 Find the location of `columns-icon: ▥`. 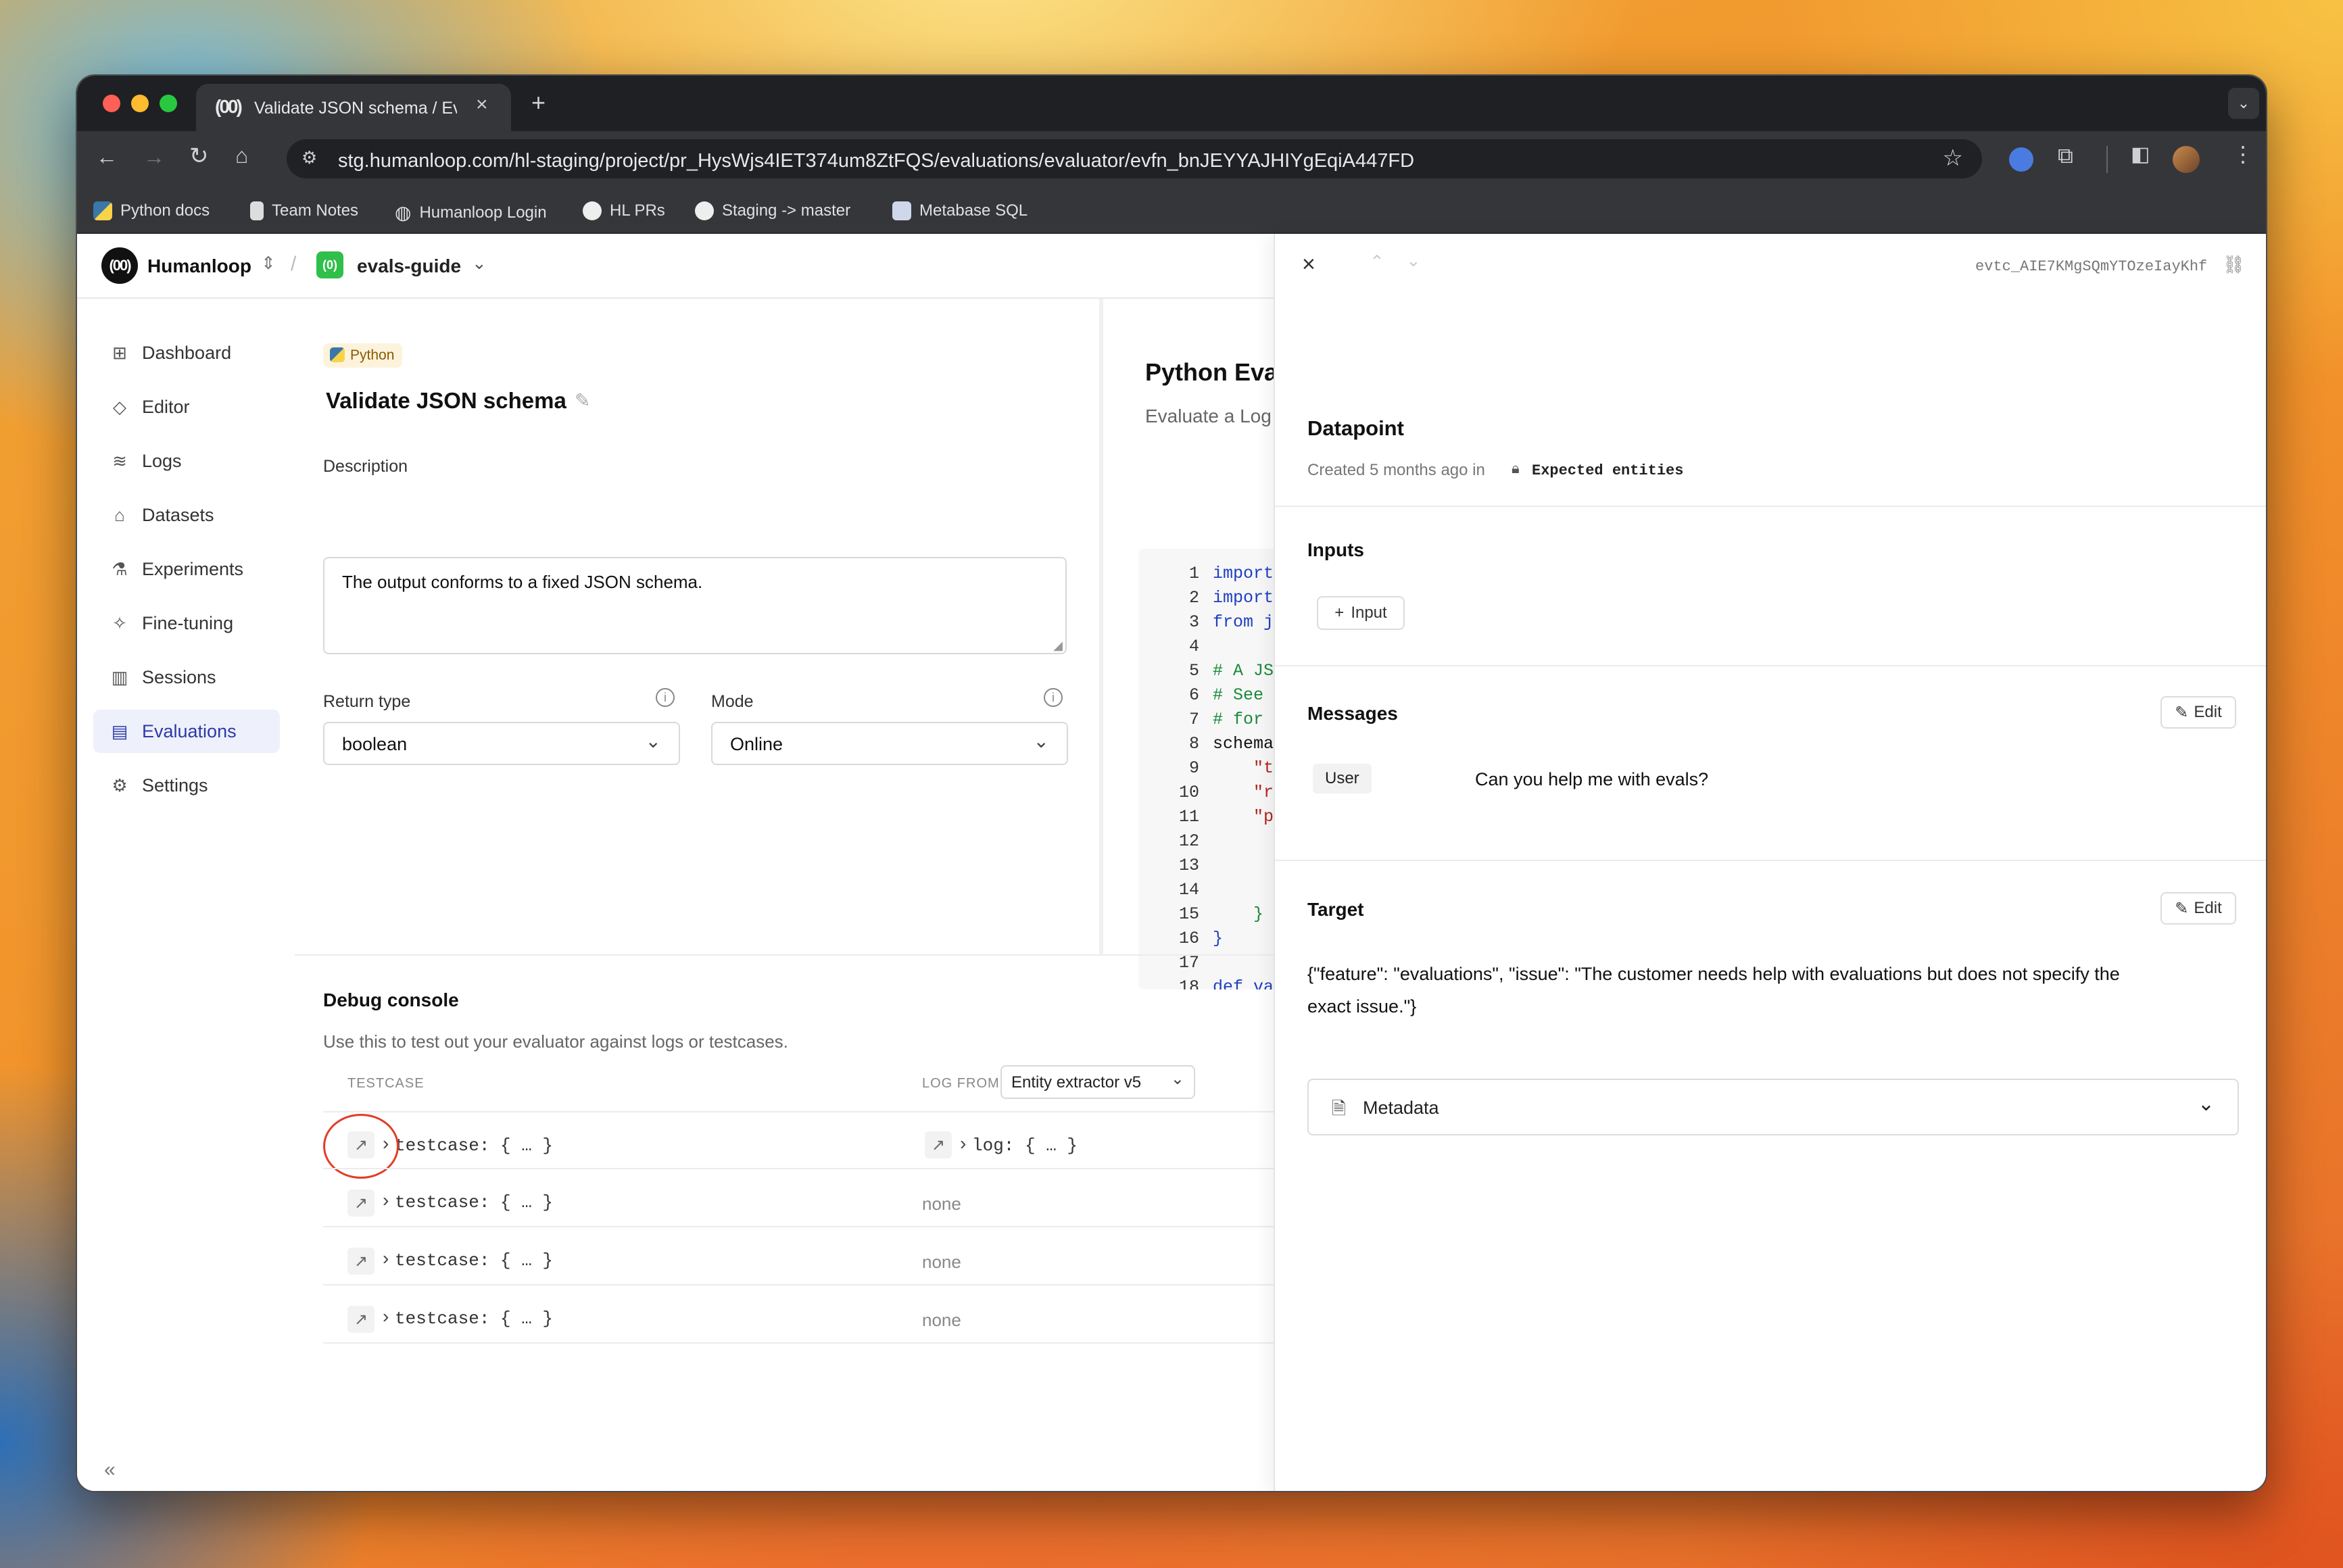

columns-icon: ▥ is located at coordinates (119, 676).